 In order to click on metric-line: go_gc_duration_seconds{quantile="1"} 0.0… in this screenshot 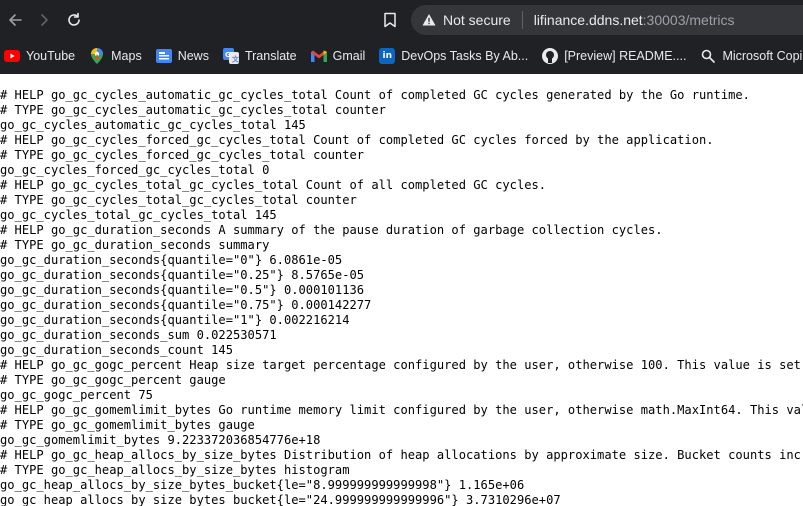, I will do `click(175, 320)`.